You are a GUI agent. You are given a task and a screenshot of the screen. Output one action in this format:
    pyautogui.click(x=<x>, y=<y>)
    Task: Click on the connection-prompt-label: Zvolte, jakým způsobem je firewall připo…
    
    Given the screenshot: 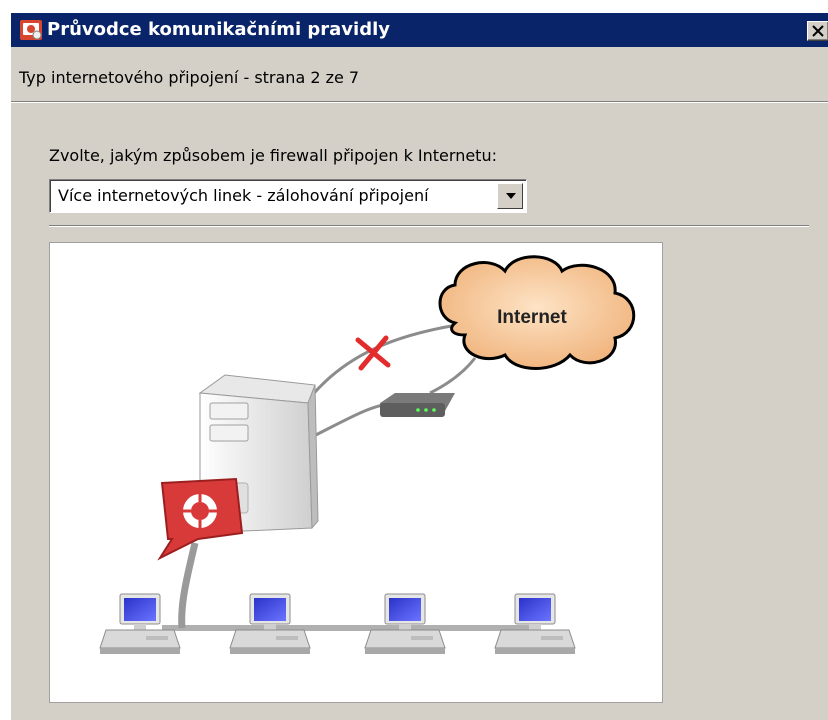 What is the action you would take?
    pyautogui.click(x=273, y=155)
    